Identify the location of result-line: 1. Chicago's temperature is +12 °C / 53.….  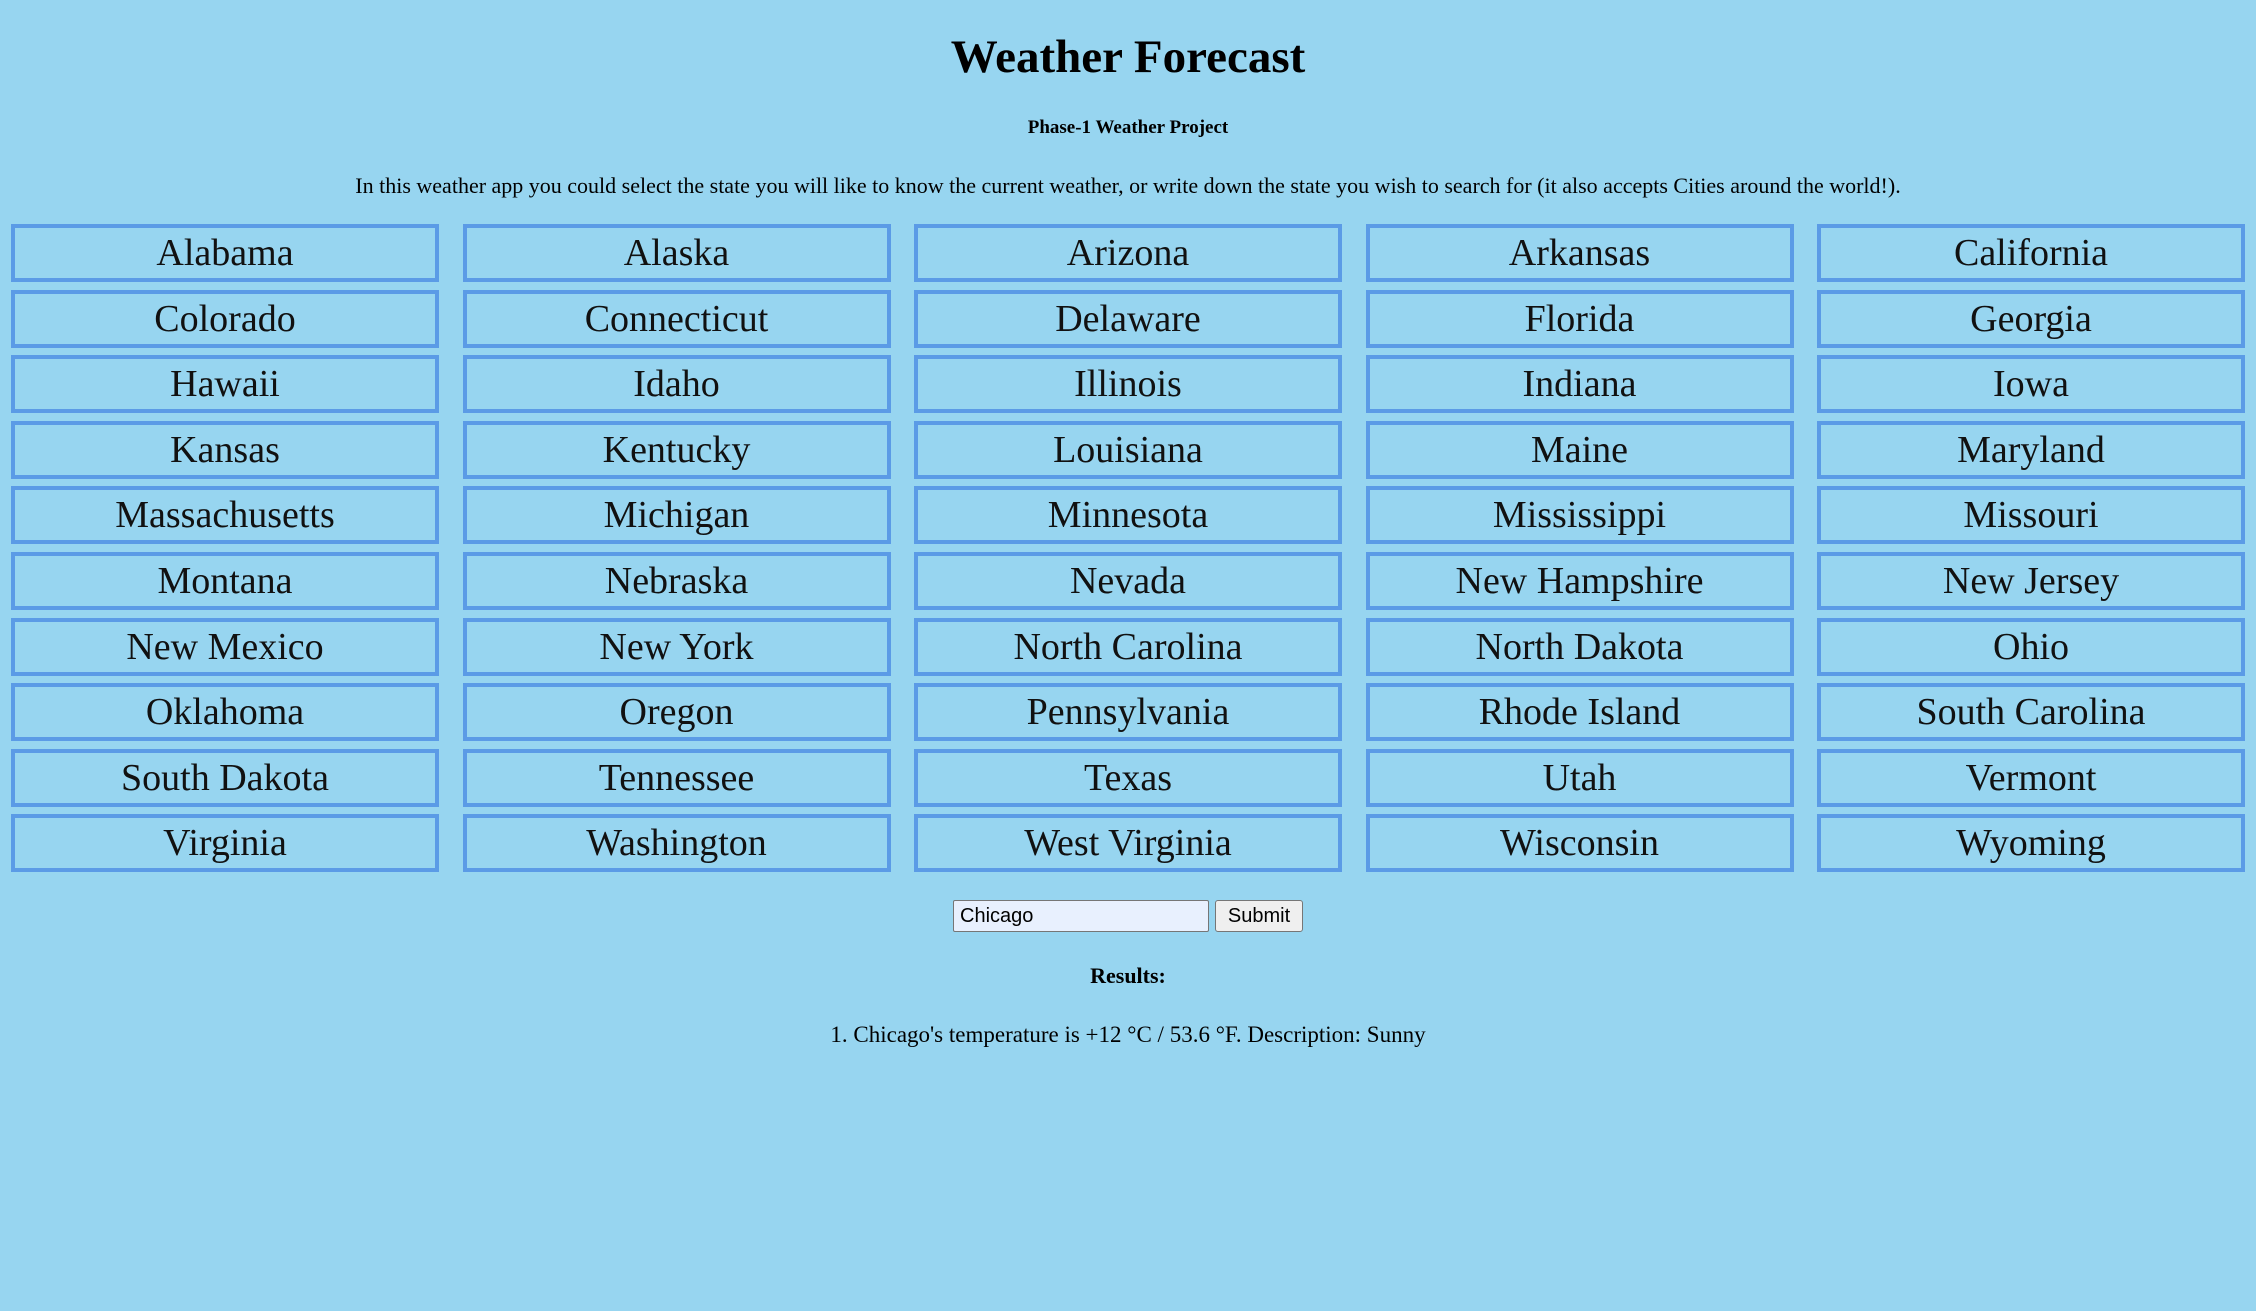
(1128, 1034).